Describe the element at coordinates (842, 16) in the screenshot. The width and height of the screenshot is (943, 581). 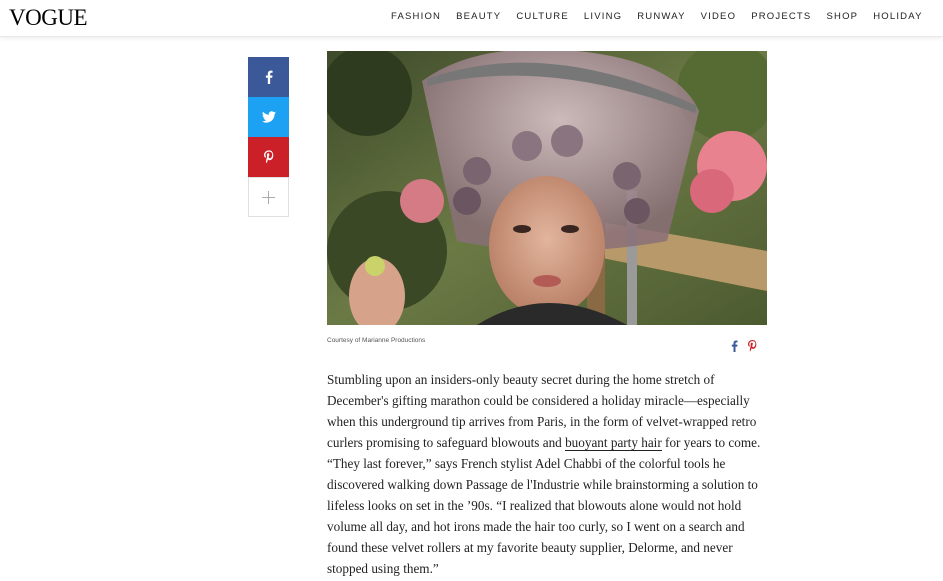
I see `nav-item-shop: SHOP` at that location.